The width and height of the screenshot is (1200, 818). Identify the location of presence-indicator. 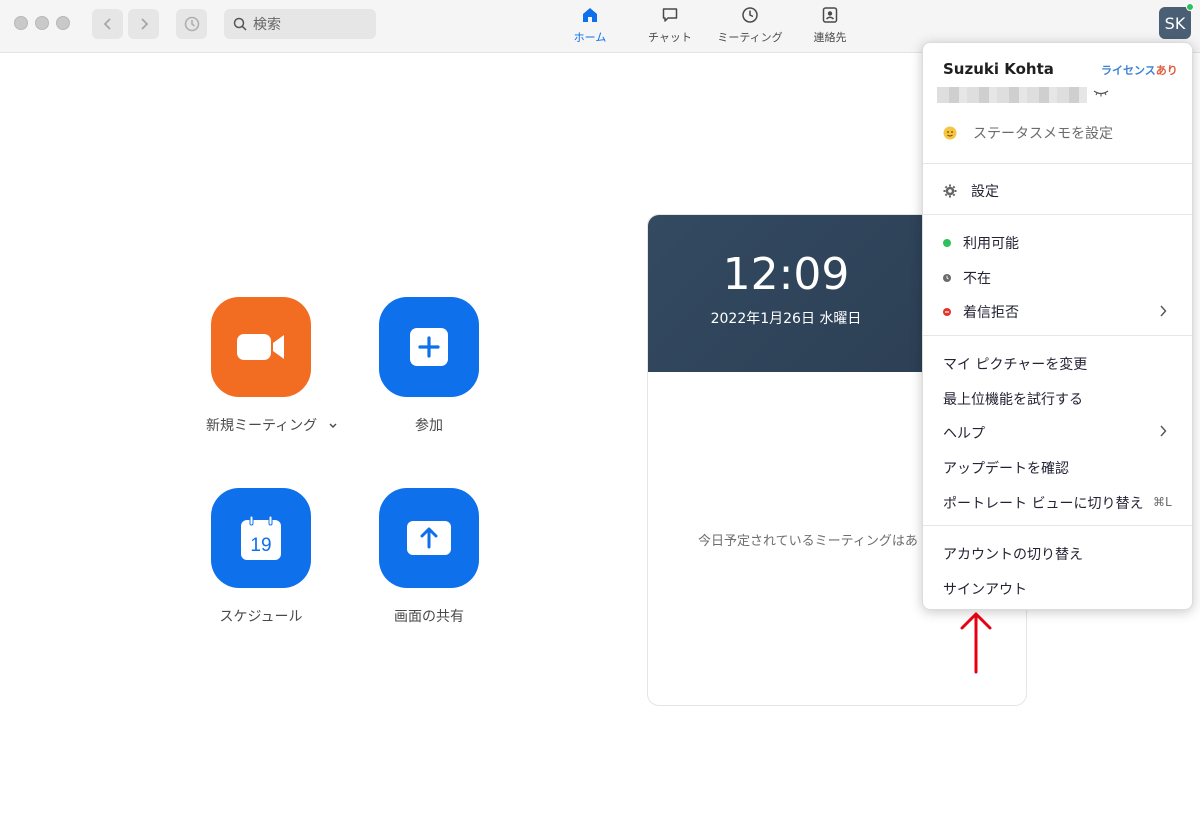
(1190, 7).